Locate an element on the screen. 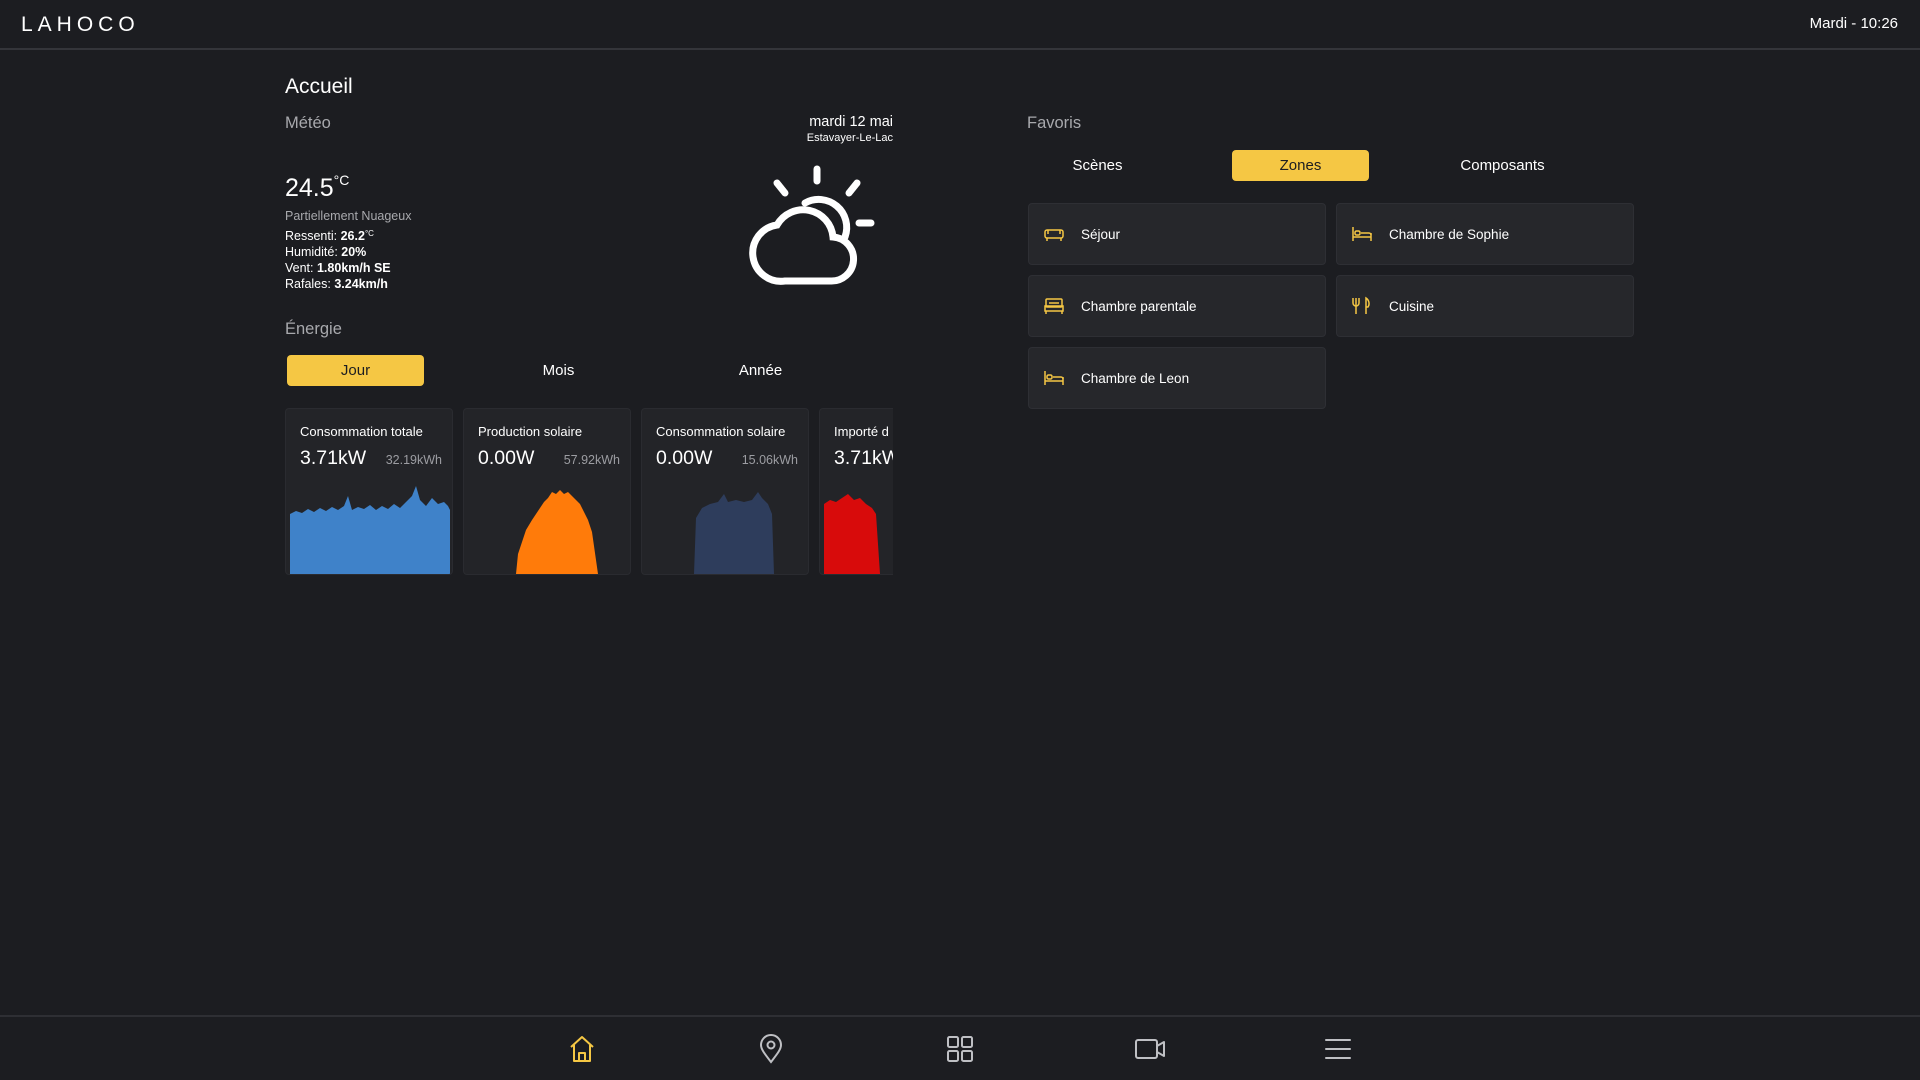  zone-label: Chambre de Sophie is located at coordinates (1449, 234).